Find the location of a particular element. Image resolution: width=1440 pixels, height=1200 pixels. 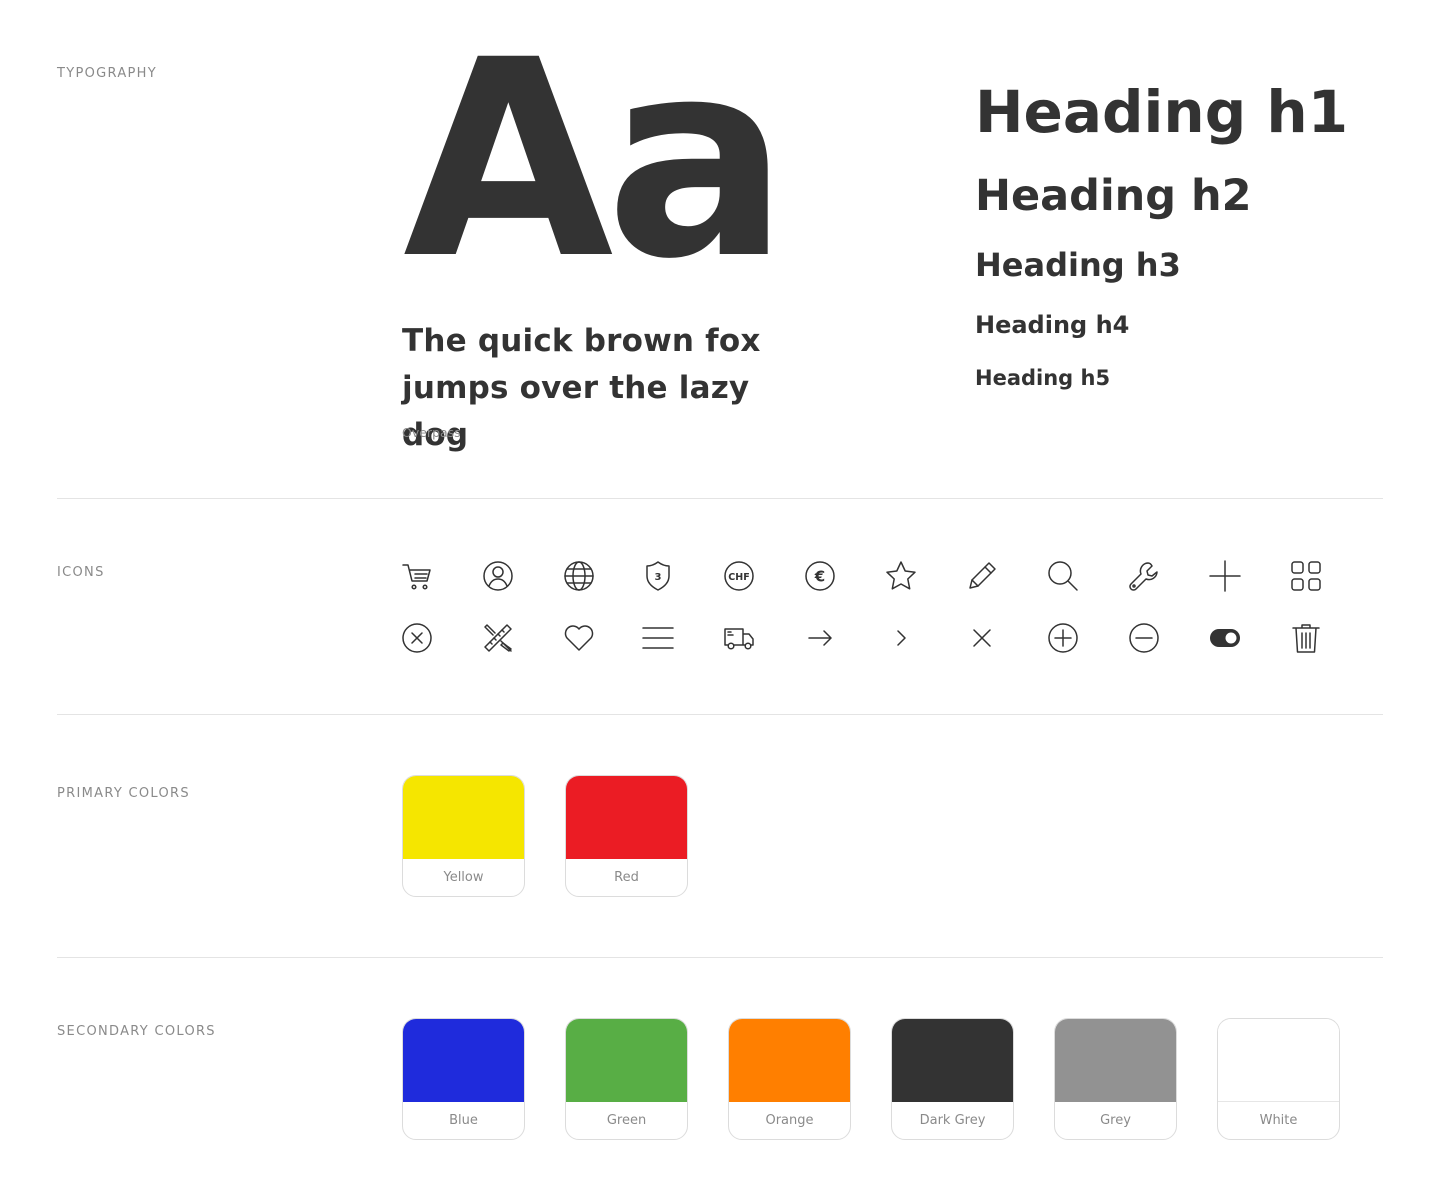

color-swatch-orange: Orange is located at coordinates (789, 1079).